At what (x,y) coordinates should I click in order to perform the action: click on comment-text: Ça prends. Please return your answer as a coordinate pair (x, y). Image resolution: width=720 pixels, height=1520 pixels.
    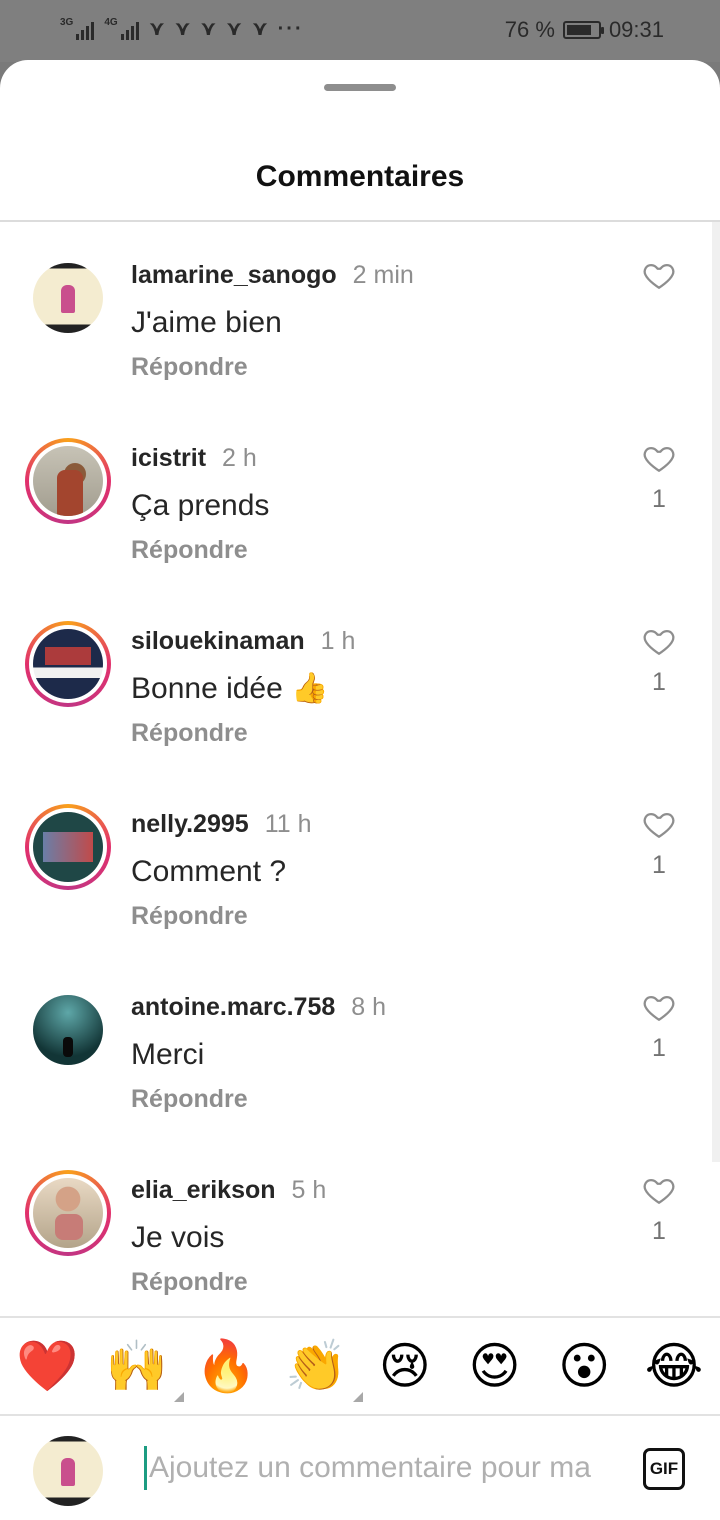
    Looking at the image, I should click on (200, 505).